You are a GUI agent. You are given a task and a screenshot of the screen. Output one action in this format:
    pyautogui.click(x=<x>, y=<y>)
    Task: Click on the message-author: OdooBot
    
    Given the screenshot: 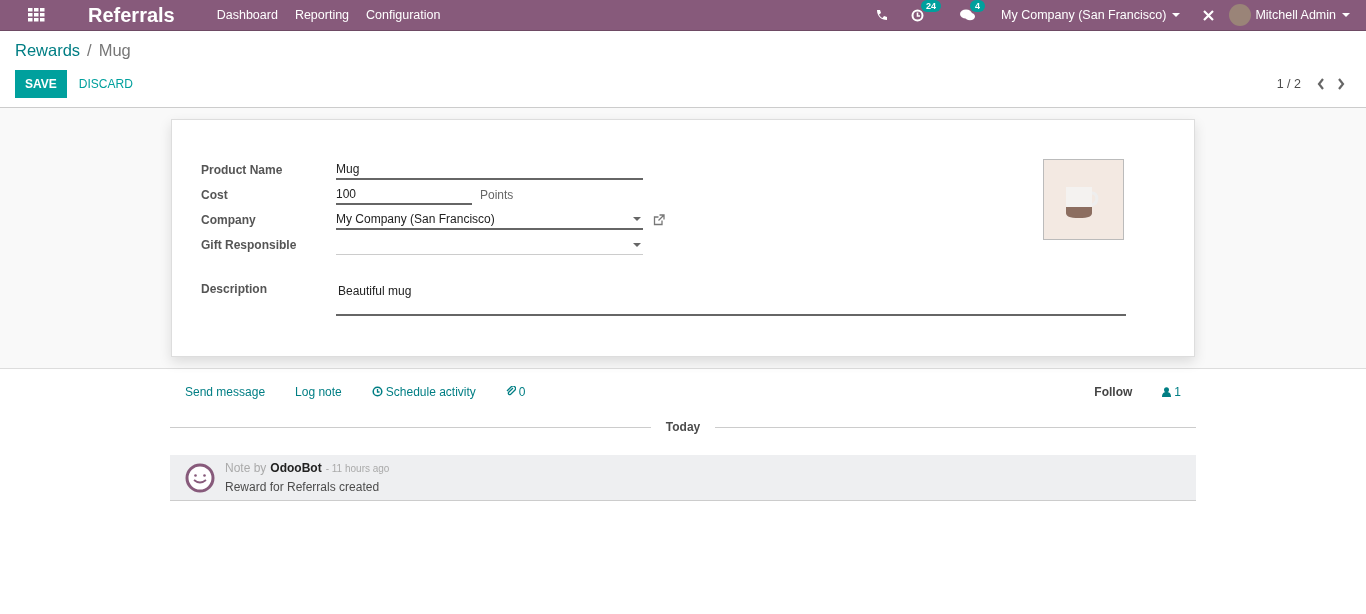 What is the action you would take?
    pyautogui.click(x=296, y=468)
    